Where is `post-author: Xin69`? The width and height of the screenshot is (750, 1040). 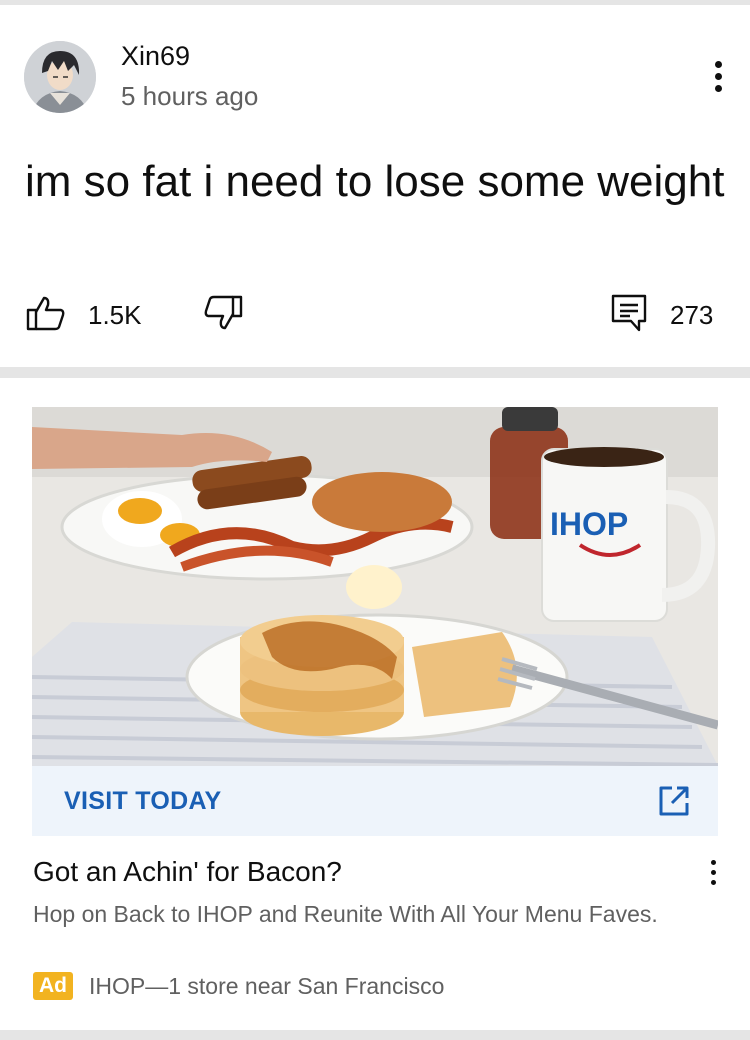 post-author: Xin69 is located at coordinates (155, 56).